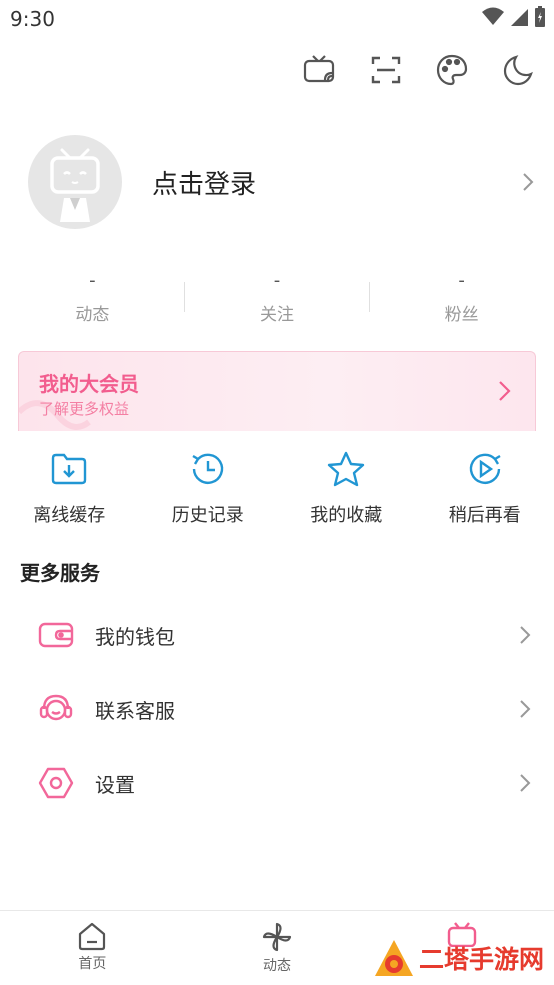 The image size is (554, 985). I want to click on scan-button, so click(386, 70).